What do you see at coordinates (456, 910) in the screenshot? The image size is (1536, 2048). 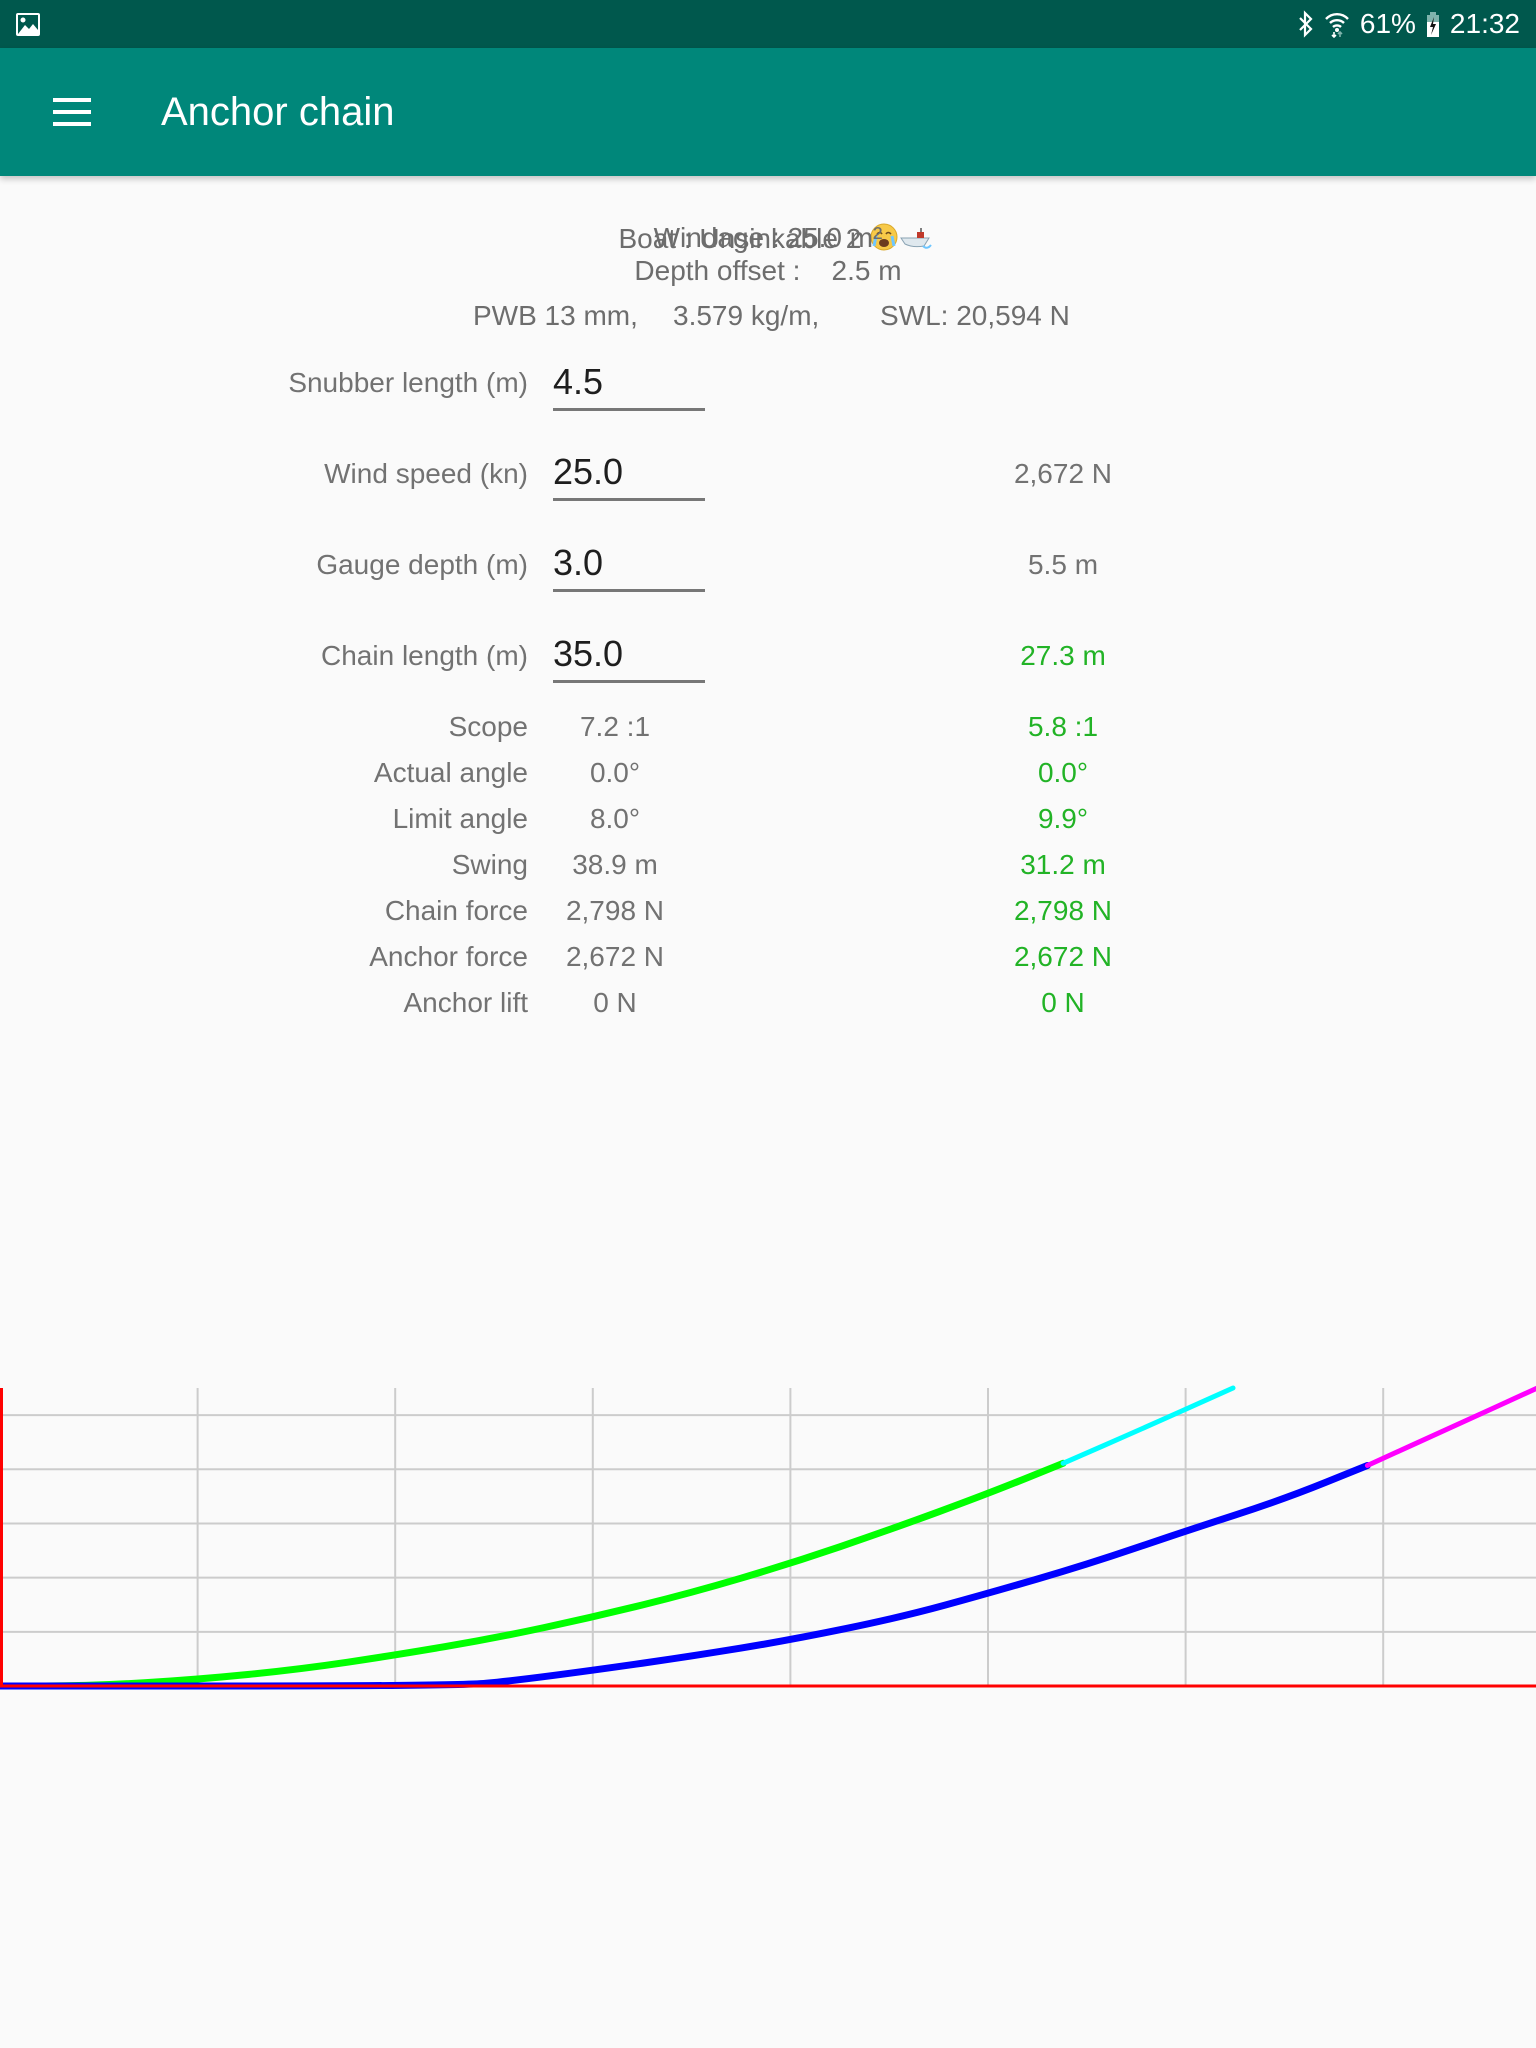 I see `stat-label: Chain force` at bounding box center [456, 910].